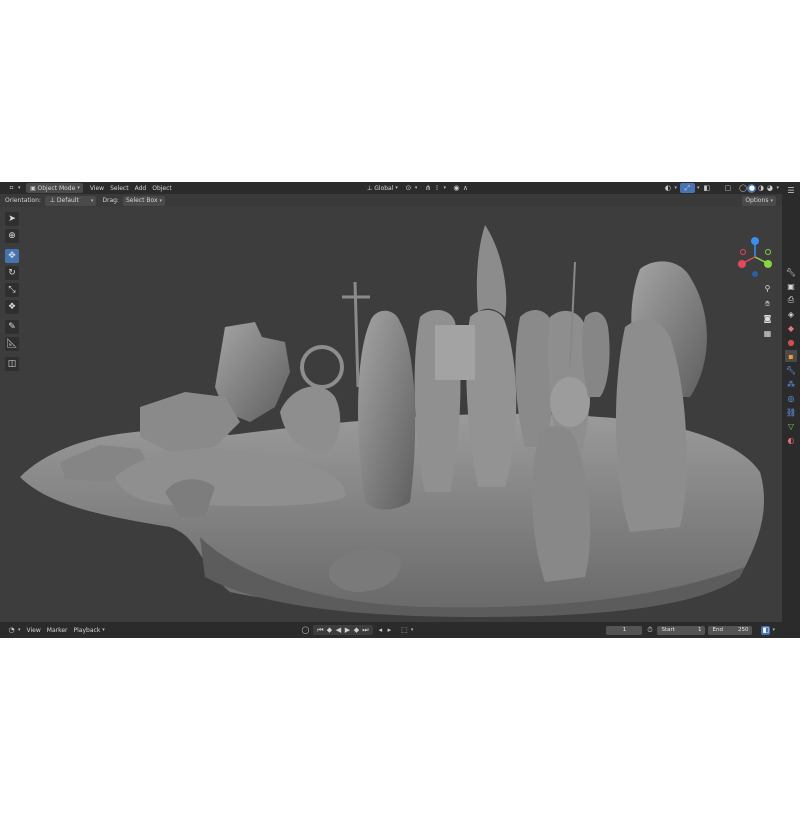  I want to click on orbit-icon: ◎, so click(791, 398).